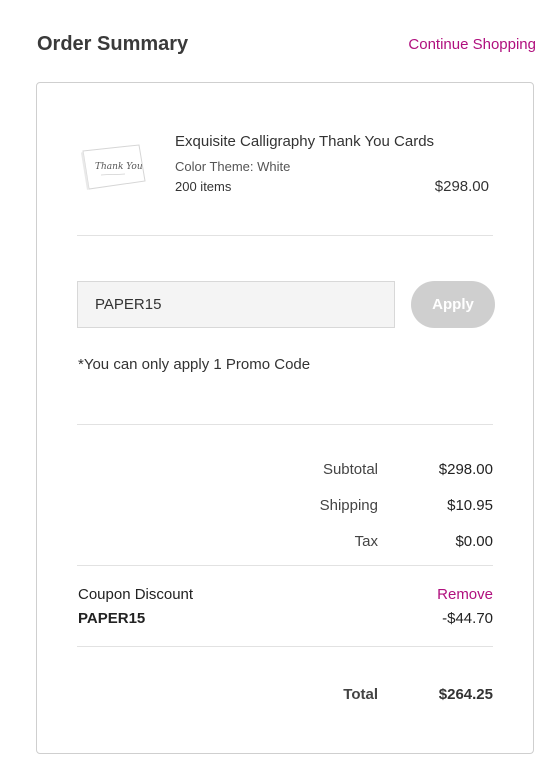  What do you see at coordinates (233, 166) in the screenshot?
I see `product-color-theme: Color Theme: White` at bounding box center [233, 166].